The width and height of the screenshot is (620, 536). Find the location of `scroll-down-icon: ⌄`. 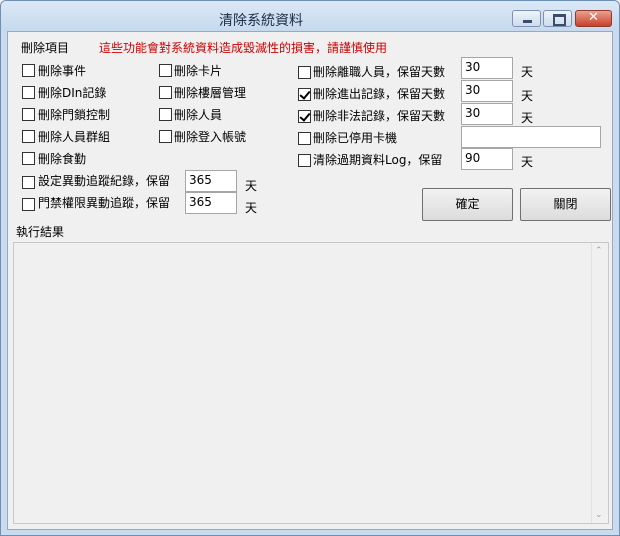

scroll-down-icon: ⌄ is located at coordinates (599, 515).